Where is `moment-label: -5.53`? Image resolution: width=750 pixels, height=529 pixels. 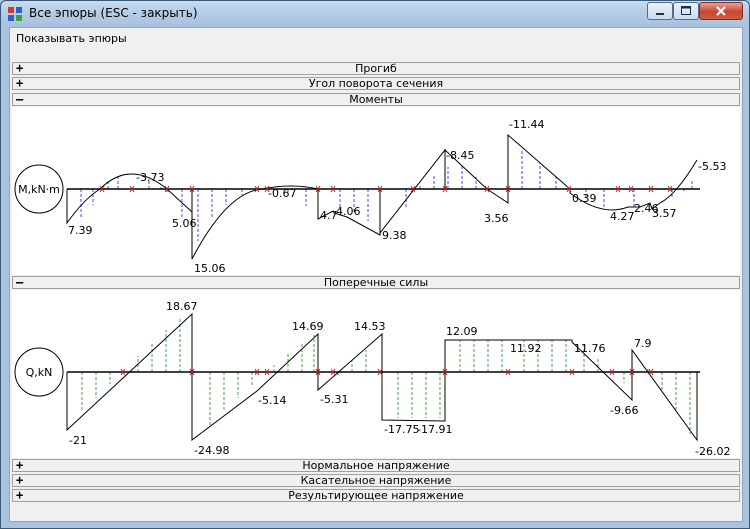
moment-label: -5.53 is located at coordinates (712, 166).